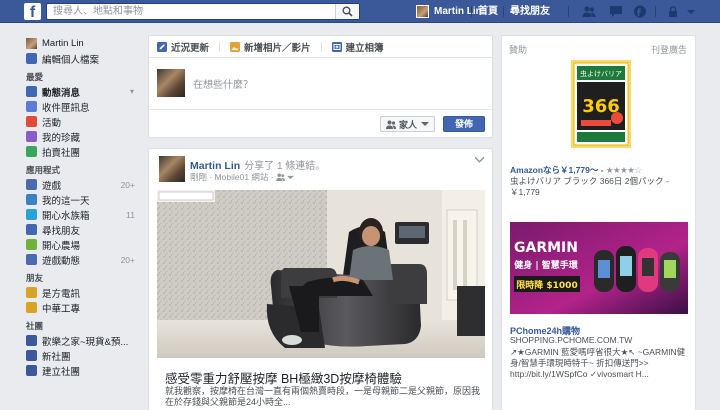  I want to click on ad-title: Amazonなら￥1,779～ - ★★★★☆, so click(600, 170).